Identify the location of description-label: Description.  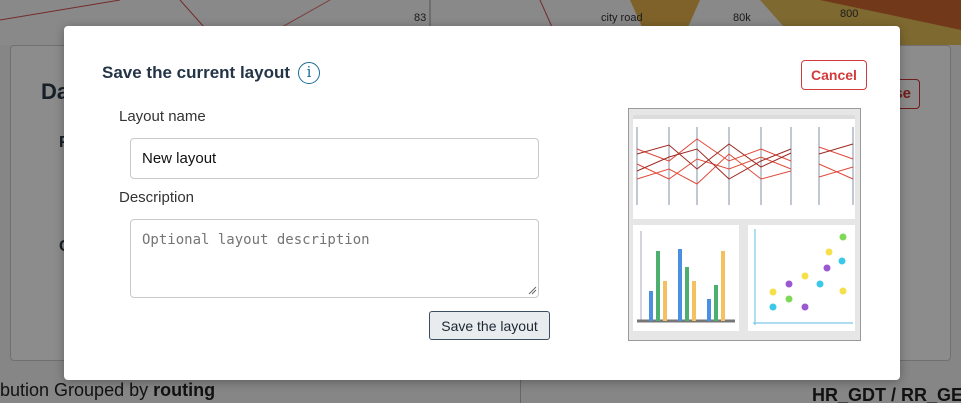
(157, 197).